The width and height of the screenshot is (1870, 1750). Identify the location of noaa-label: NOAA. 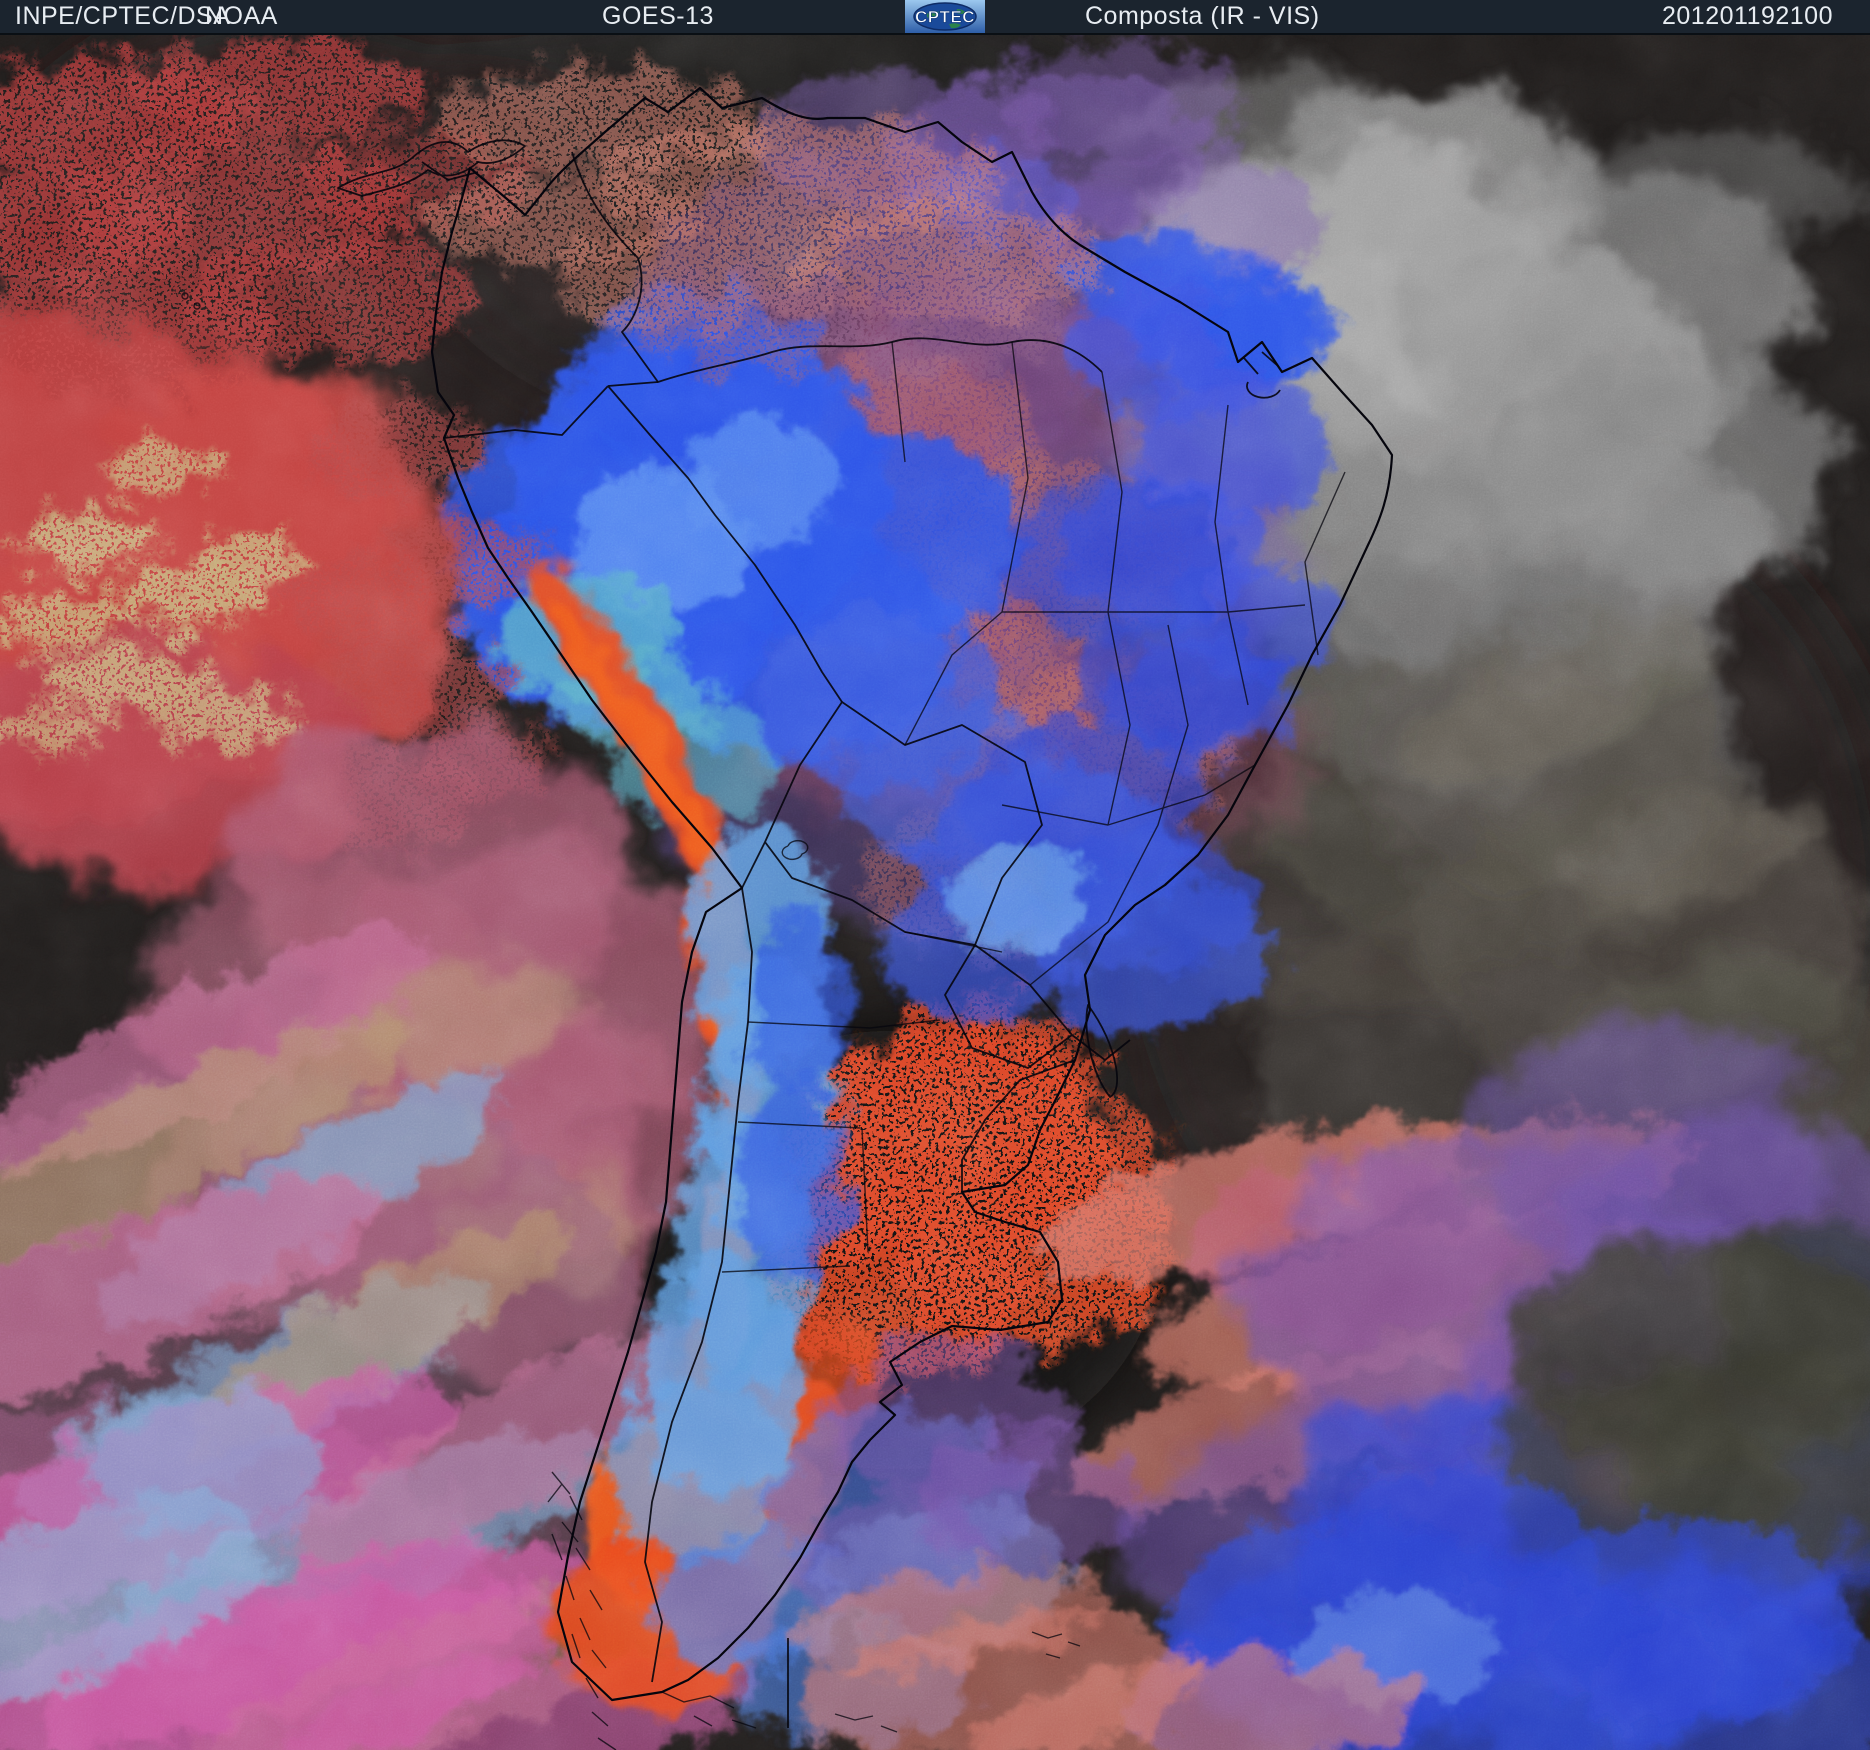
(241, 16).